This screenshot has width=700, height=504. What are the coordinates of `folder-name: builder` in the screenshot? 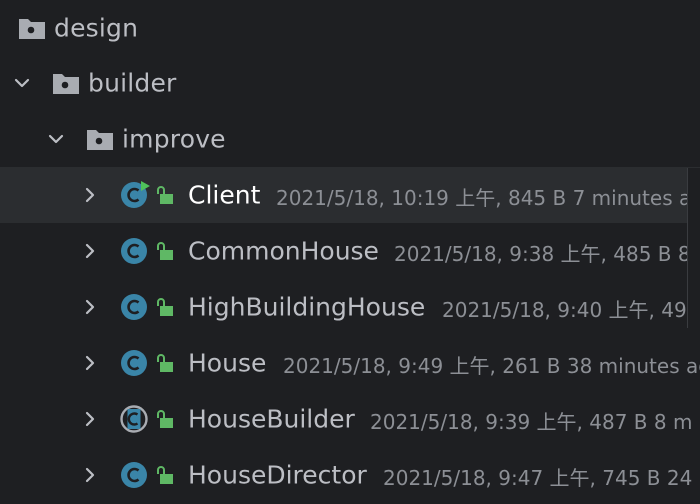 It's located at (132, 83).